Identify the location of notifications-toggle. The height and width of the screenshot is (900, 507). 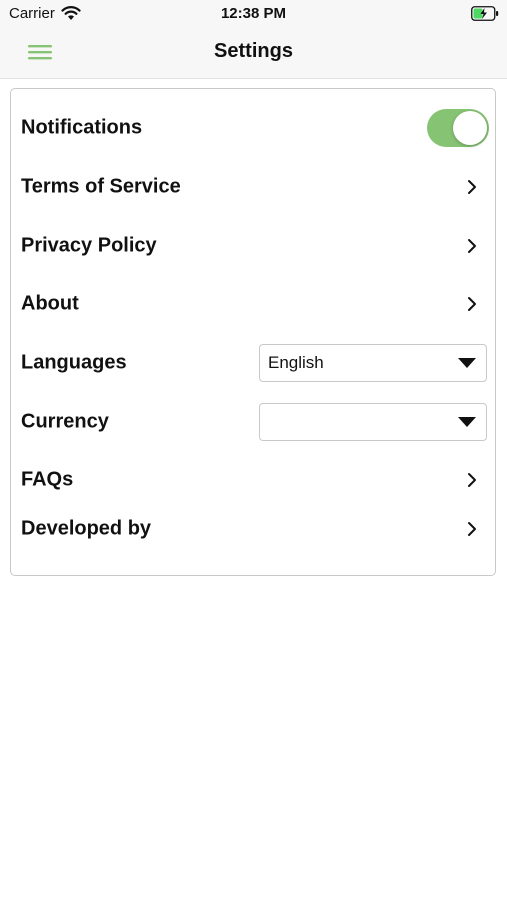
(458, 128).